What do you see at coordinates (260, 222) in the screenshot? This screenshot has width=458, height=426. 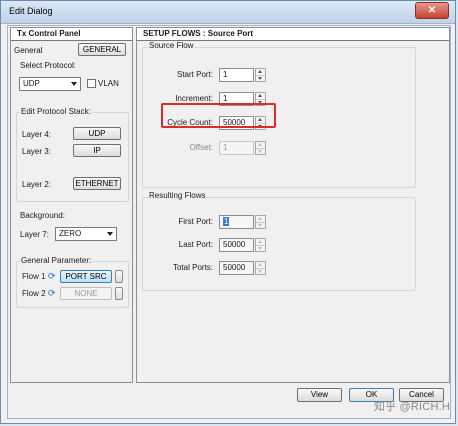 I see `first-port-spinner` at bounding box center [260, 222].